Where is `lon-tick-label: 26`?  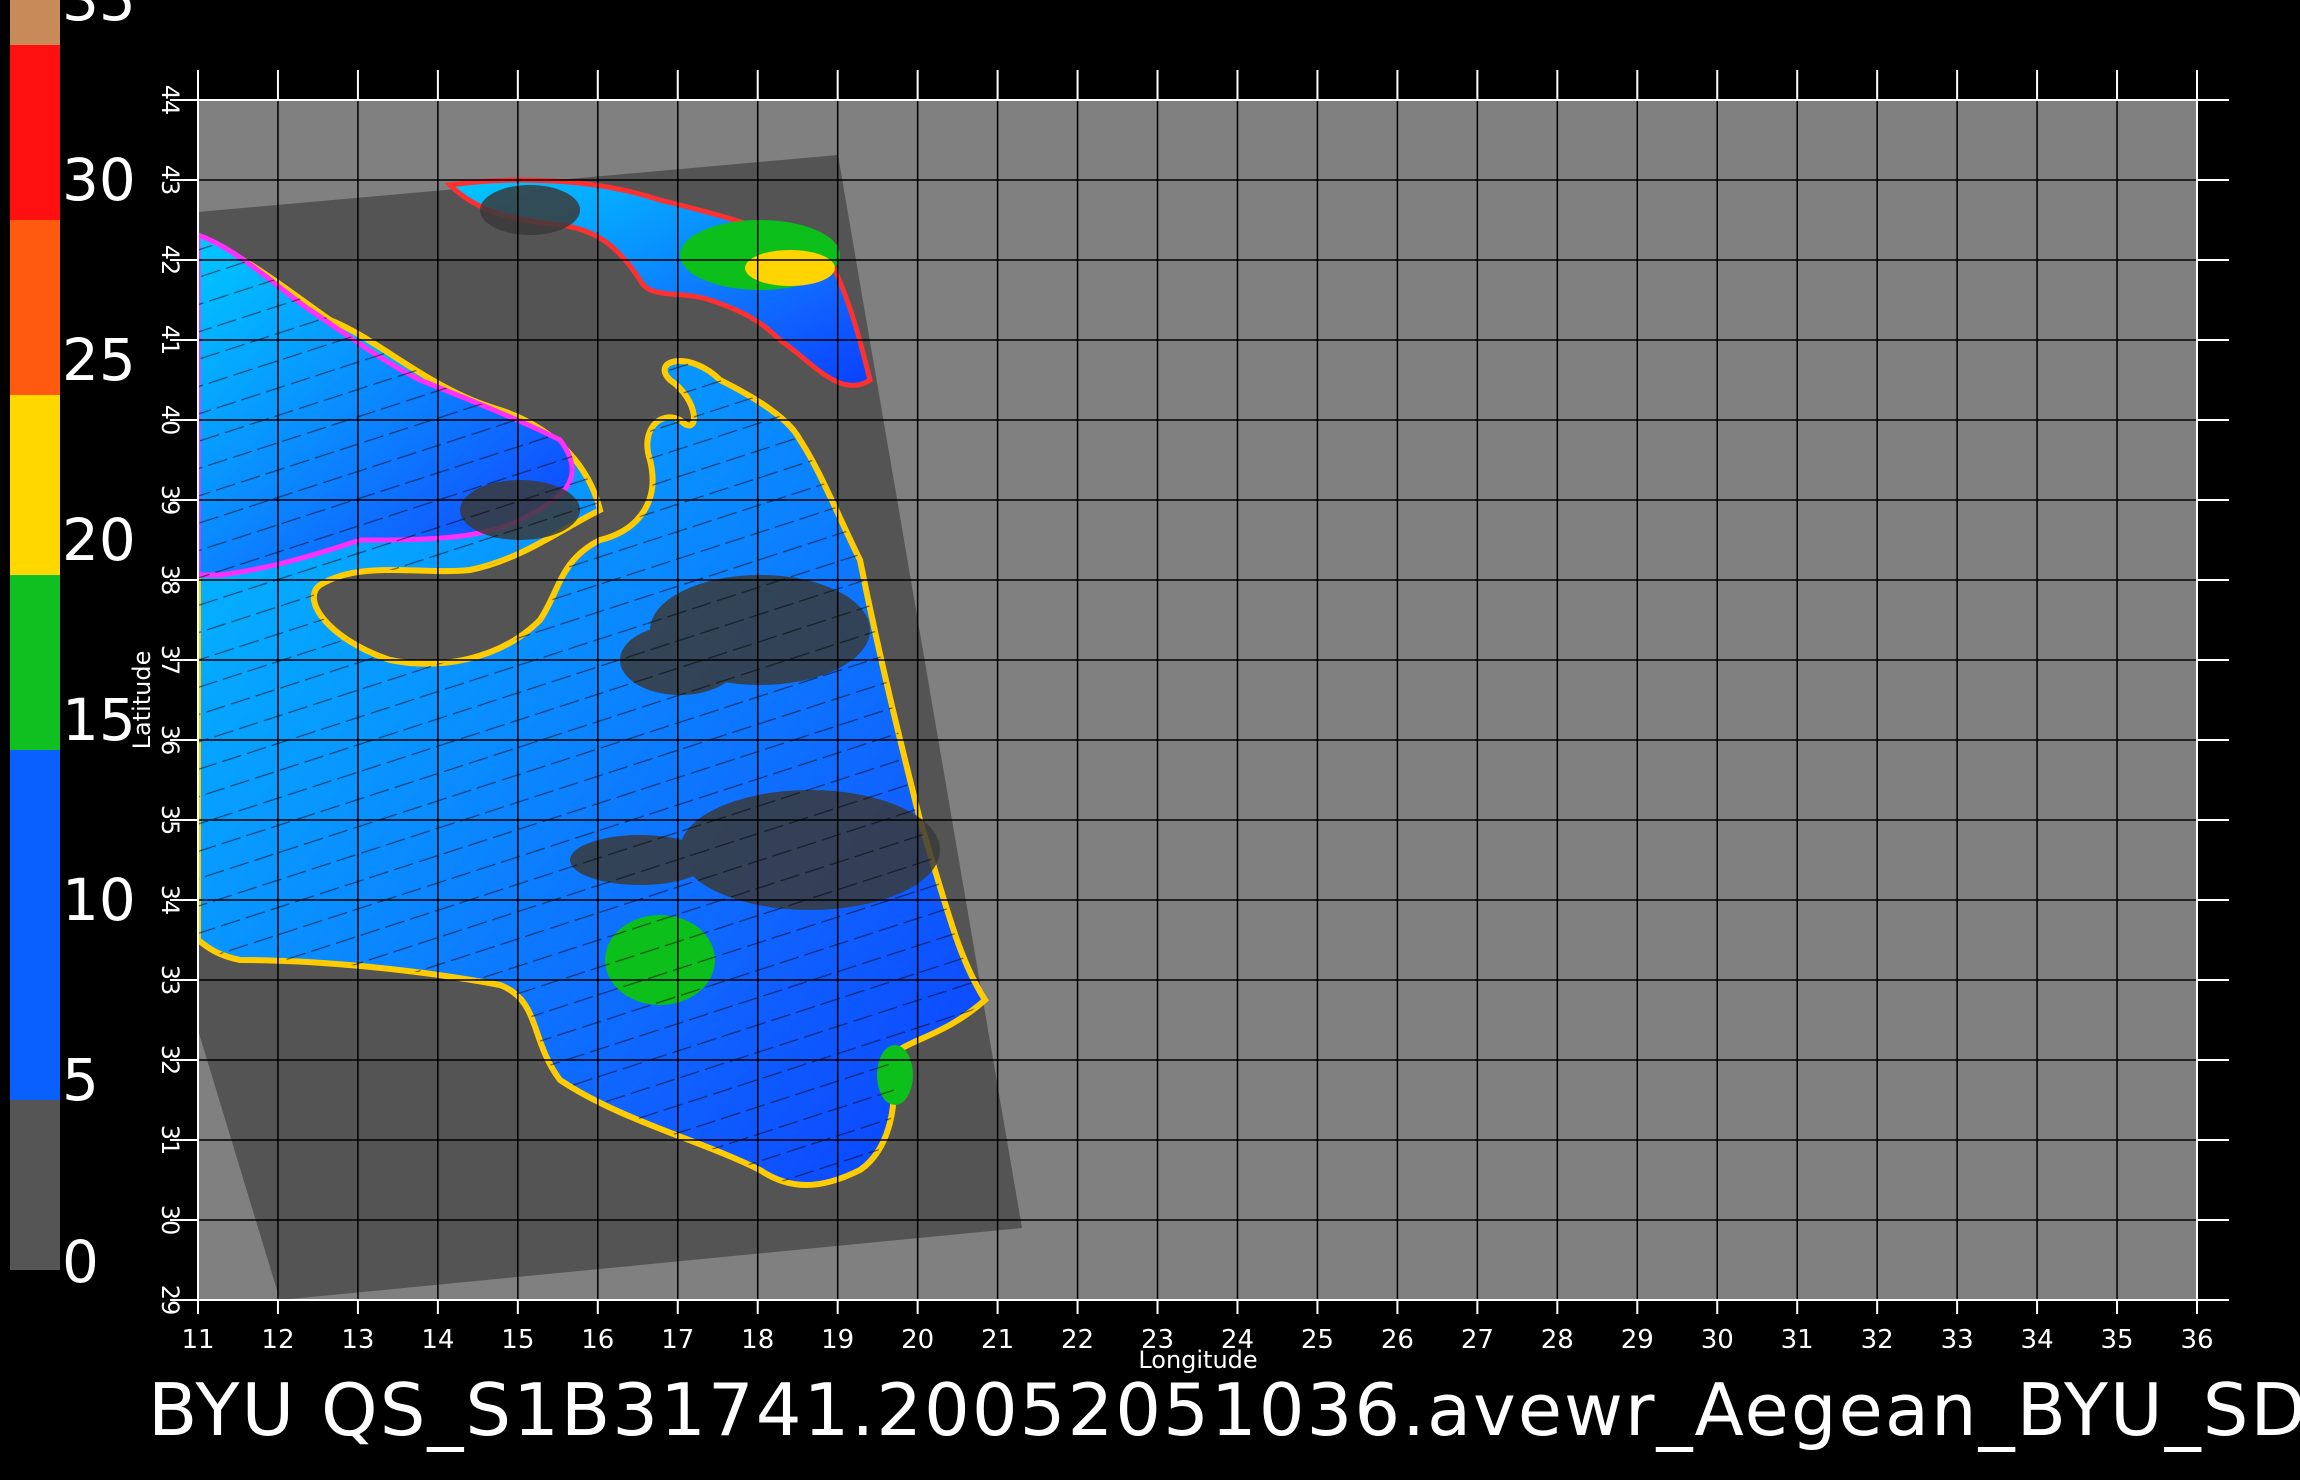 lon-tick-label: 26 is located at coordinates (1397, 1340).